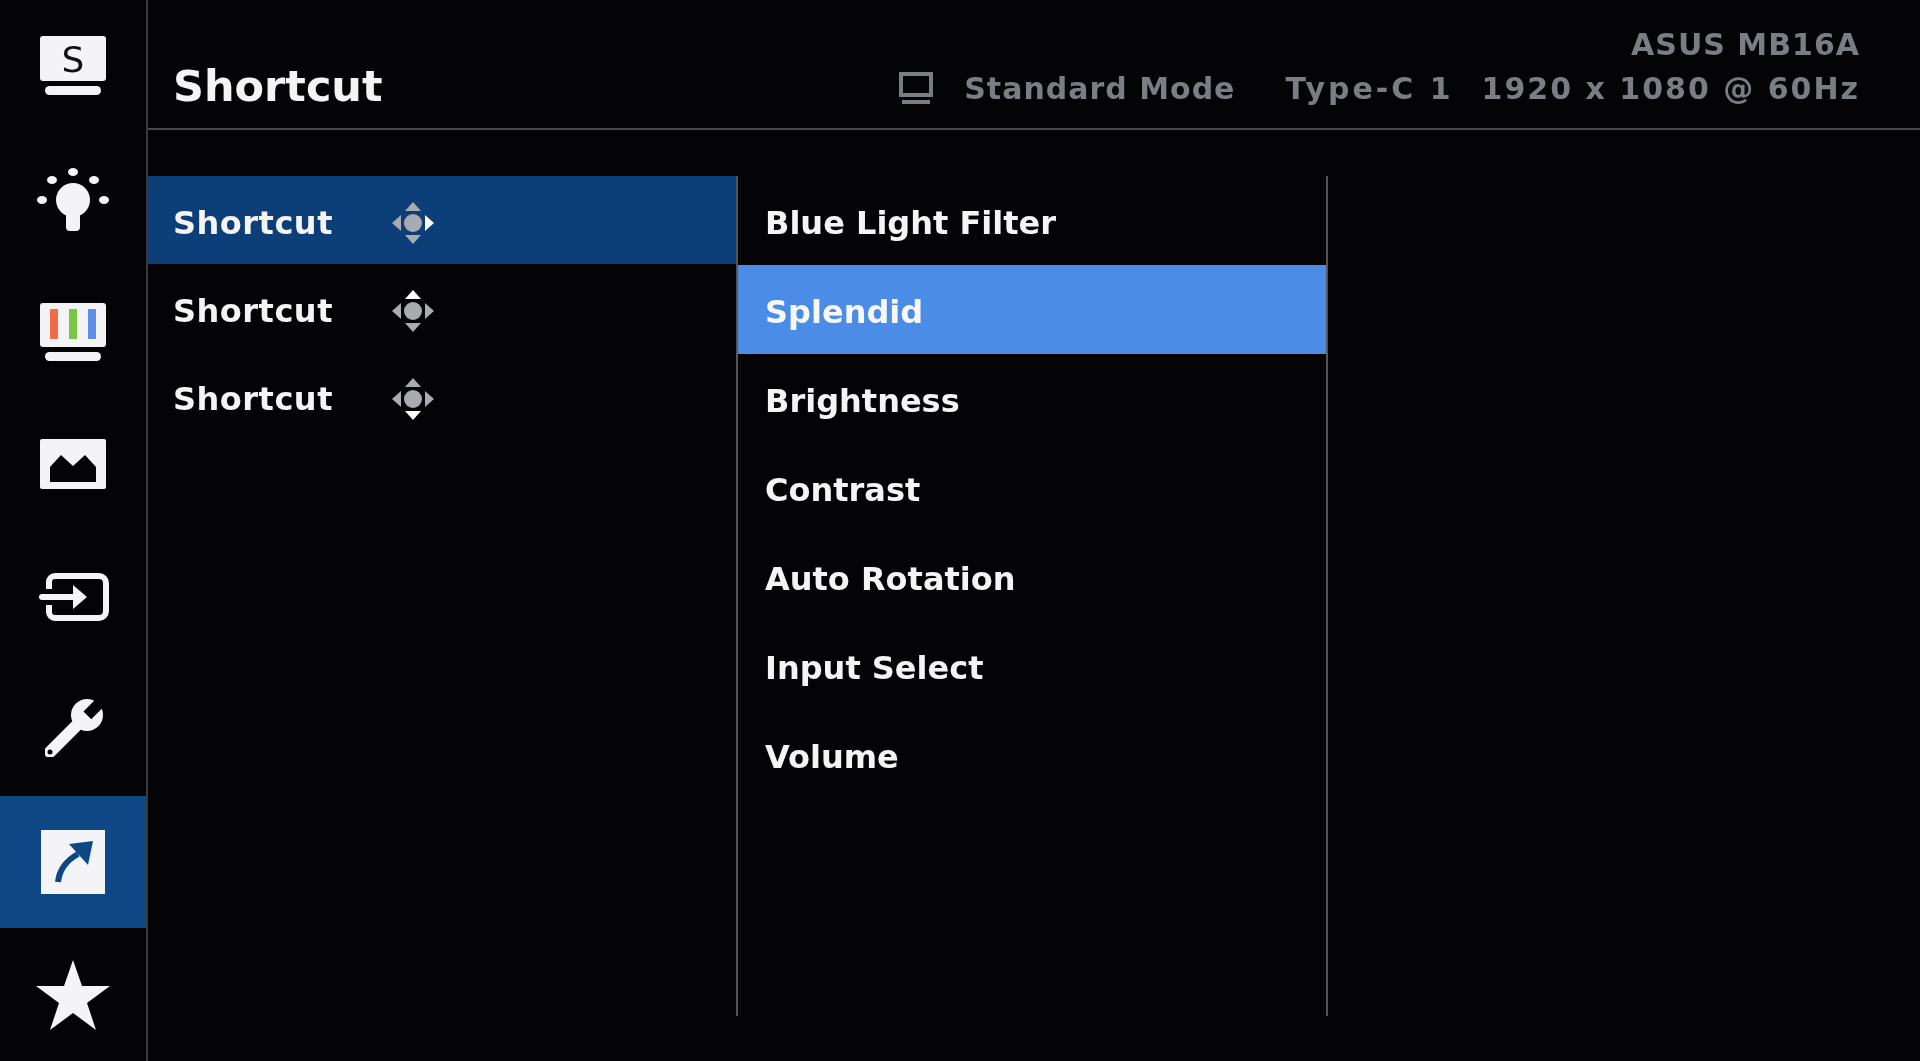 This screenshot has height=1061, width=1920. I want to click on input-source: Type-C 1, so click(1369, 89).